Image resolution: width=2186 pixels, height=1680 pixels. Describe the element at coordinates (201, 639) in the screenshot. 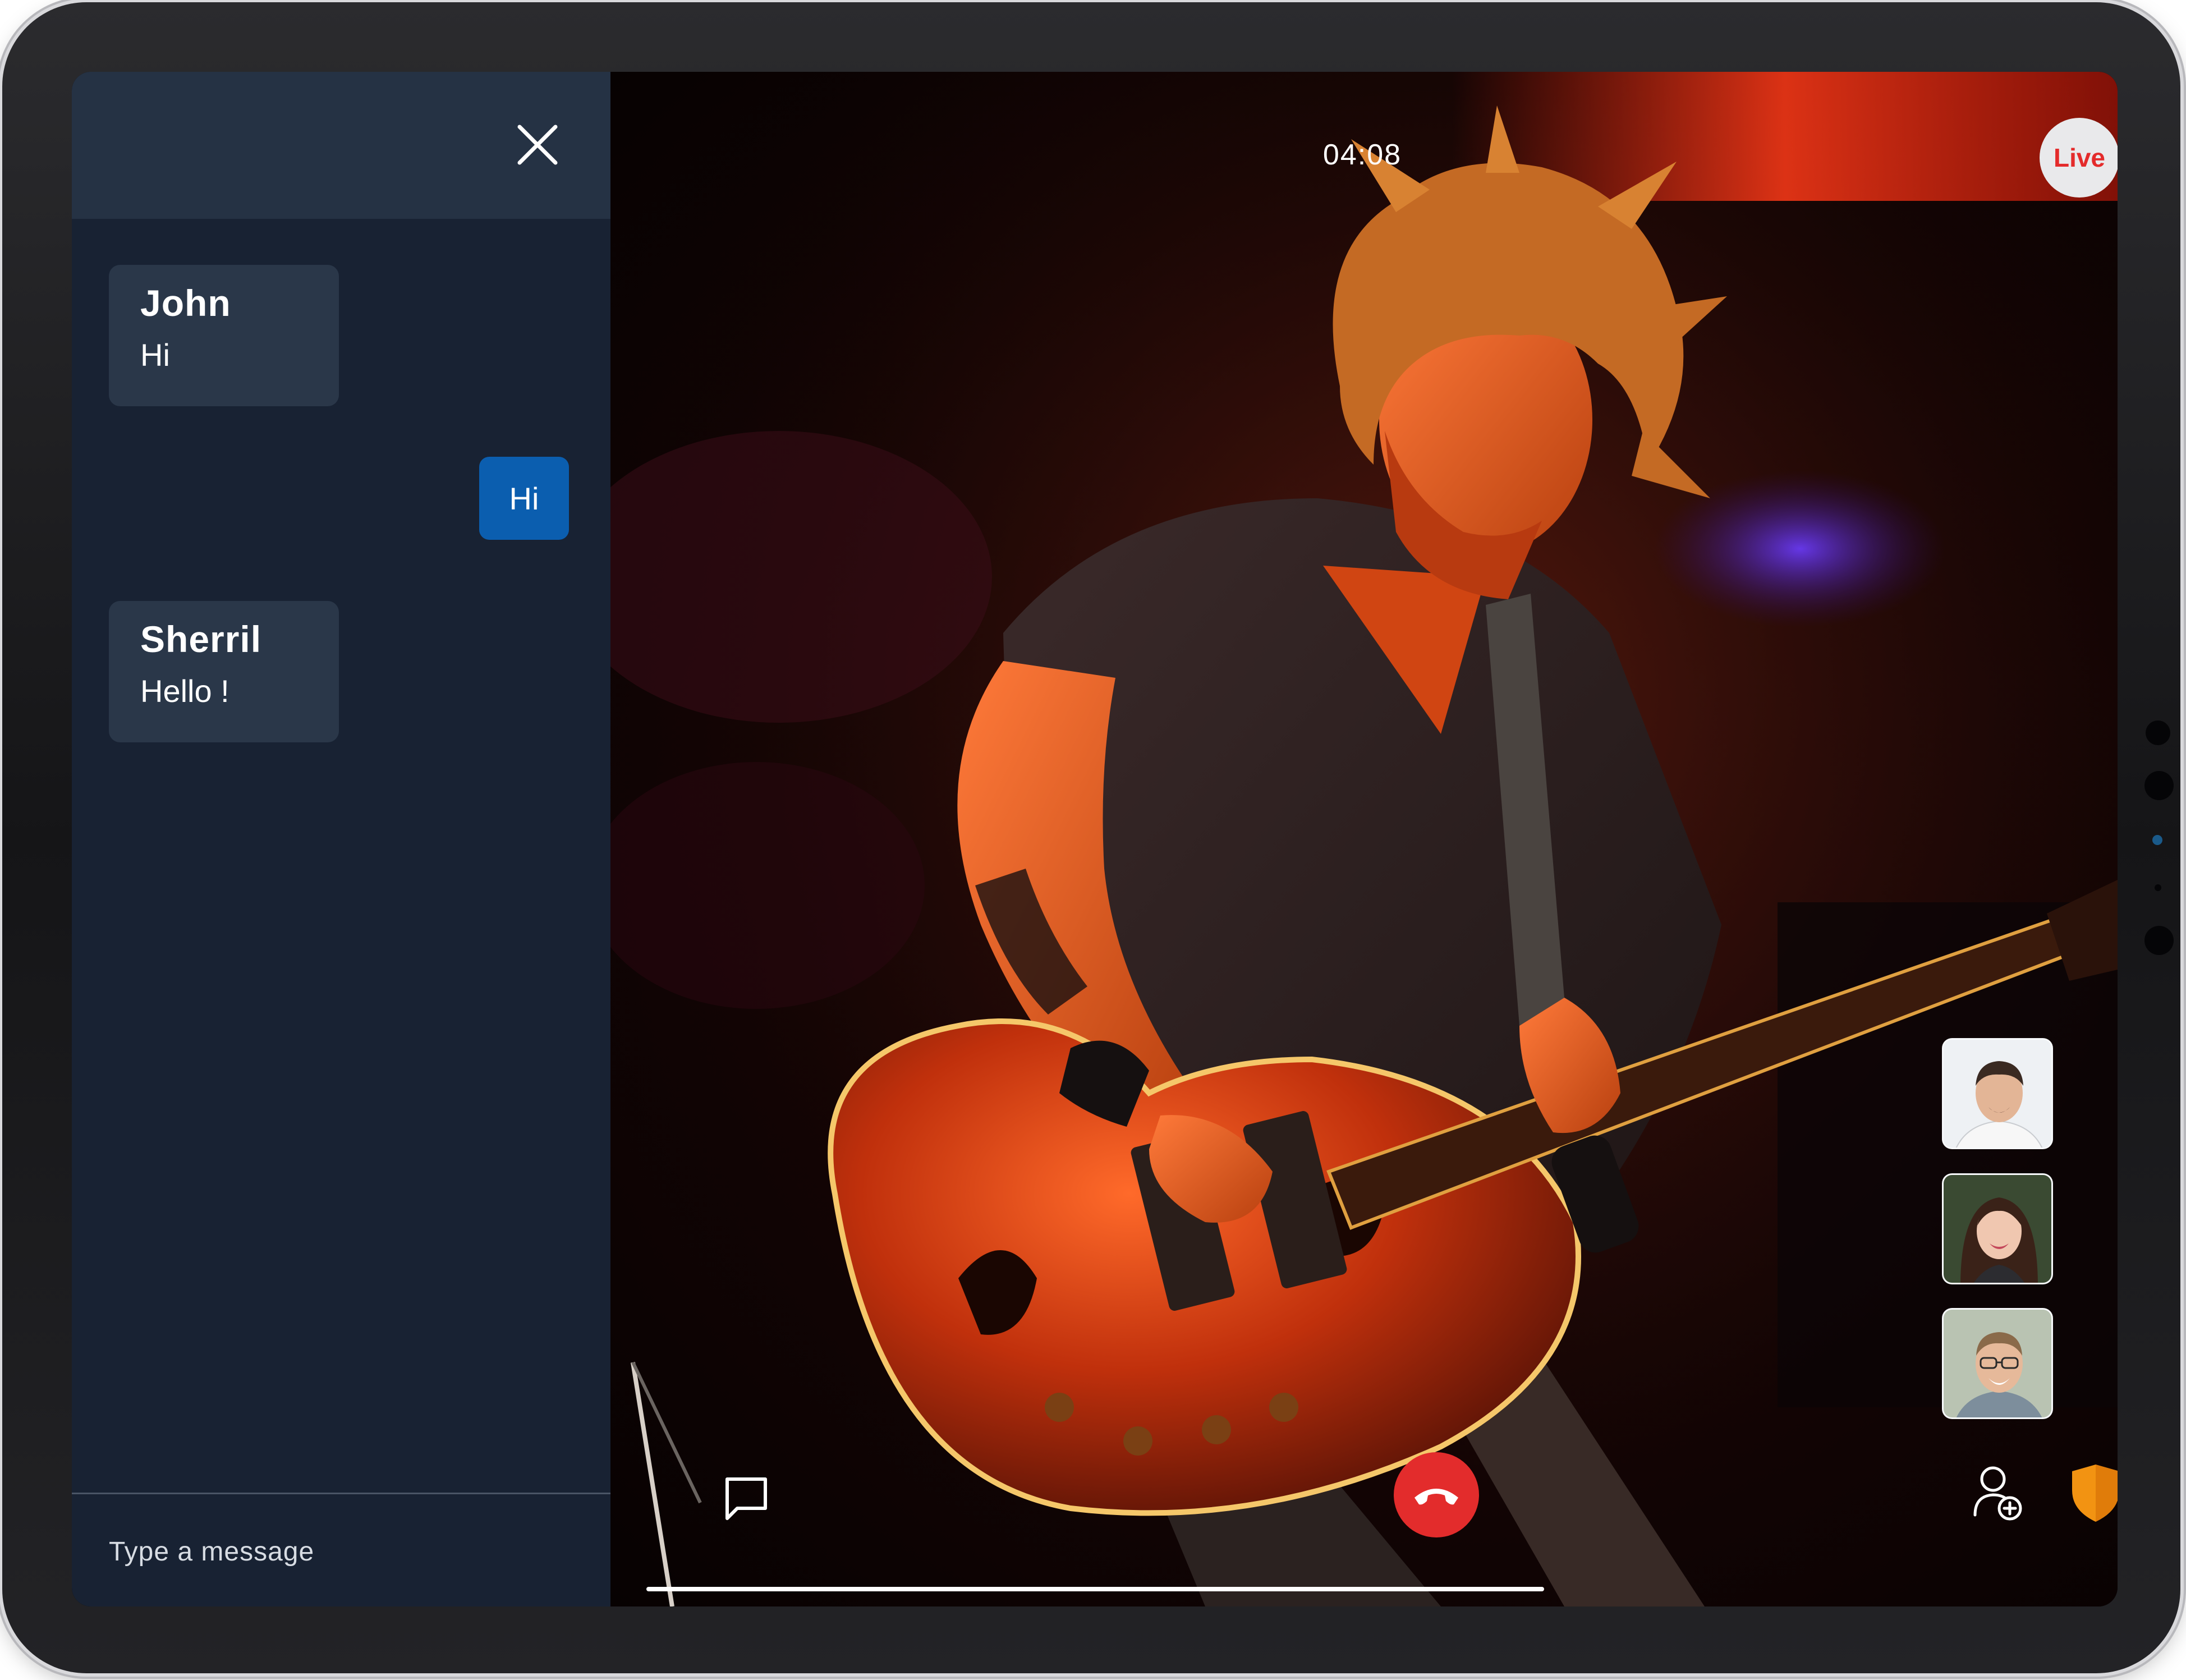

I see `message-sender: Sherril` at that location.